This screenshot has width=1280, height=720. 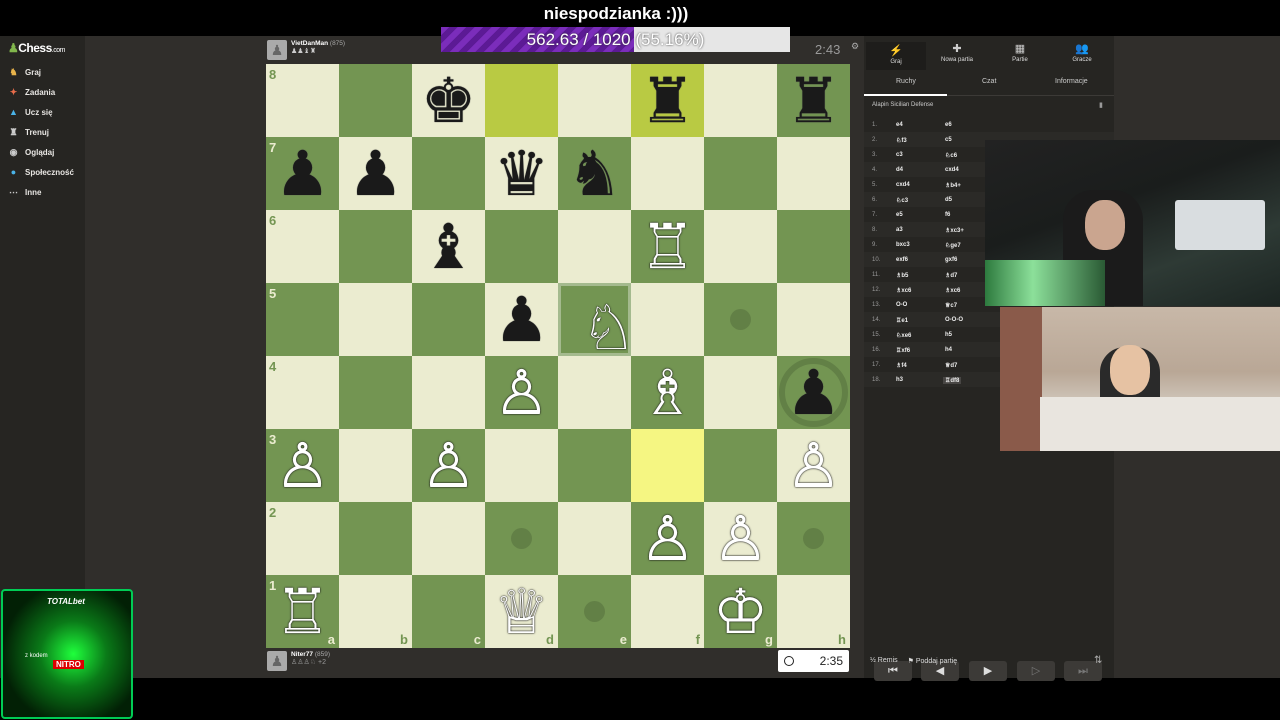 What do you see at coordinates (41, 172) in the screenshot?
I see `sidebar-item-community: ● Społeczność` at bounding box center [41, 172].